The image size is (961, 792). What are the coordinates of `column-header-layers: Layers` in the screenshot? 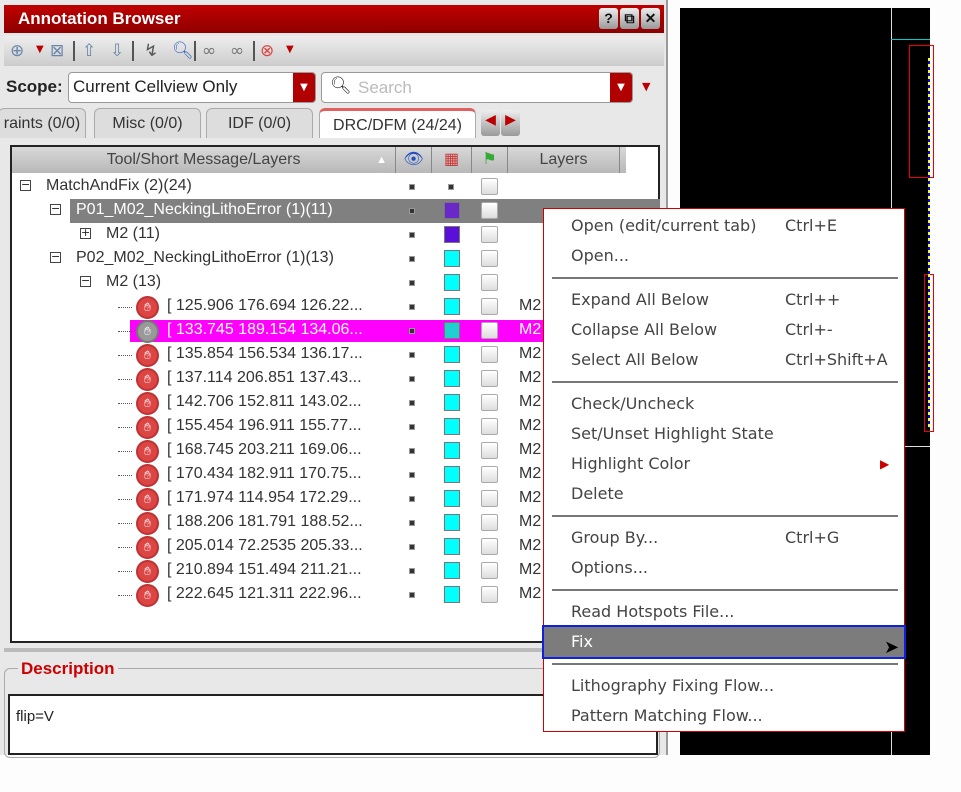 It's located at (564, 160).